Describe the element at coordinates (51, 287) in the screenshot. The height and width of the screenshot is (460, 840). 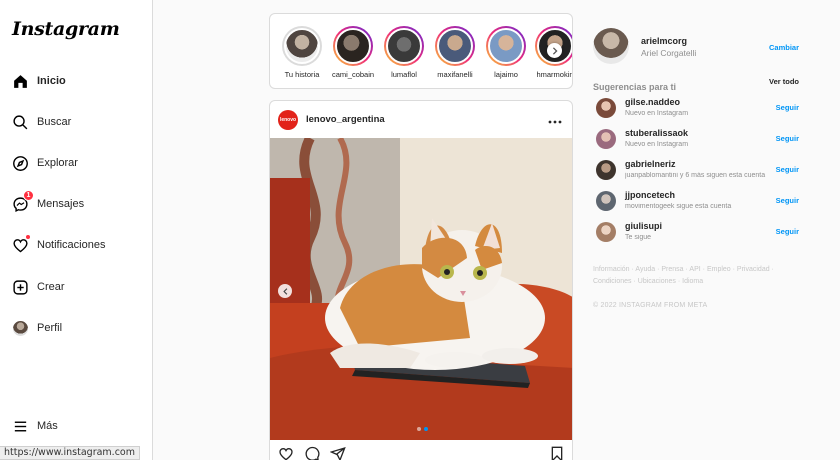
I see `sidebar-item-label: Crear` at that location.